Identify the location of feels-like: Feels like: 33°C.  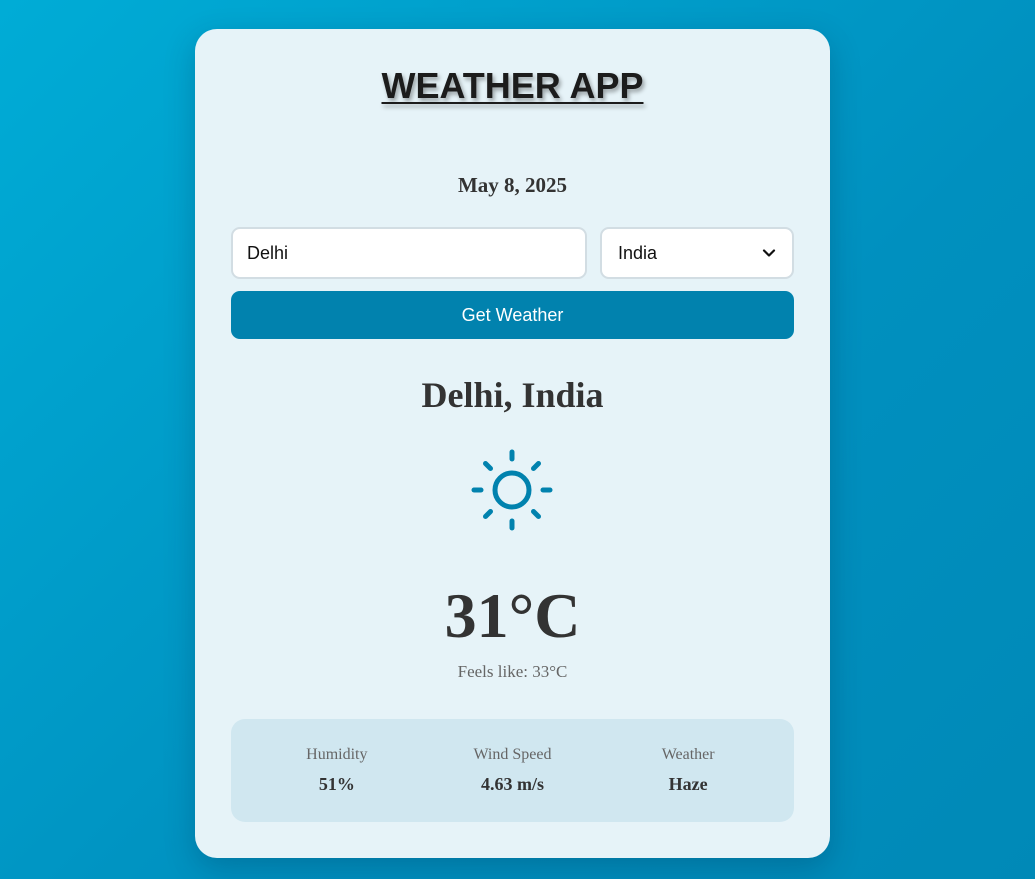
(512, 671).